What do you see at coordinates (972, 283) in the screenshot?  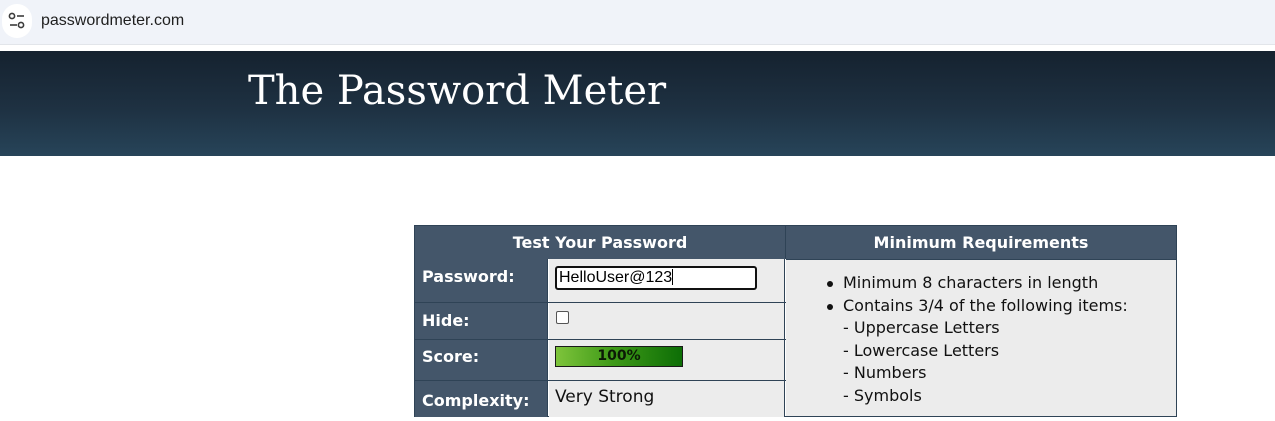 I see `requirement-item: Minimum 8 characters in length` at bounding box center [972, 283].